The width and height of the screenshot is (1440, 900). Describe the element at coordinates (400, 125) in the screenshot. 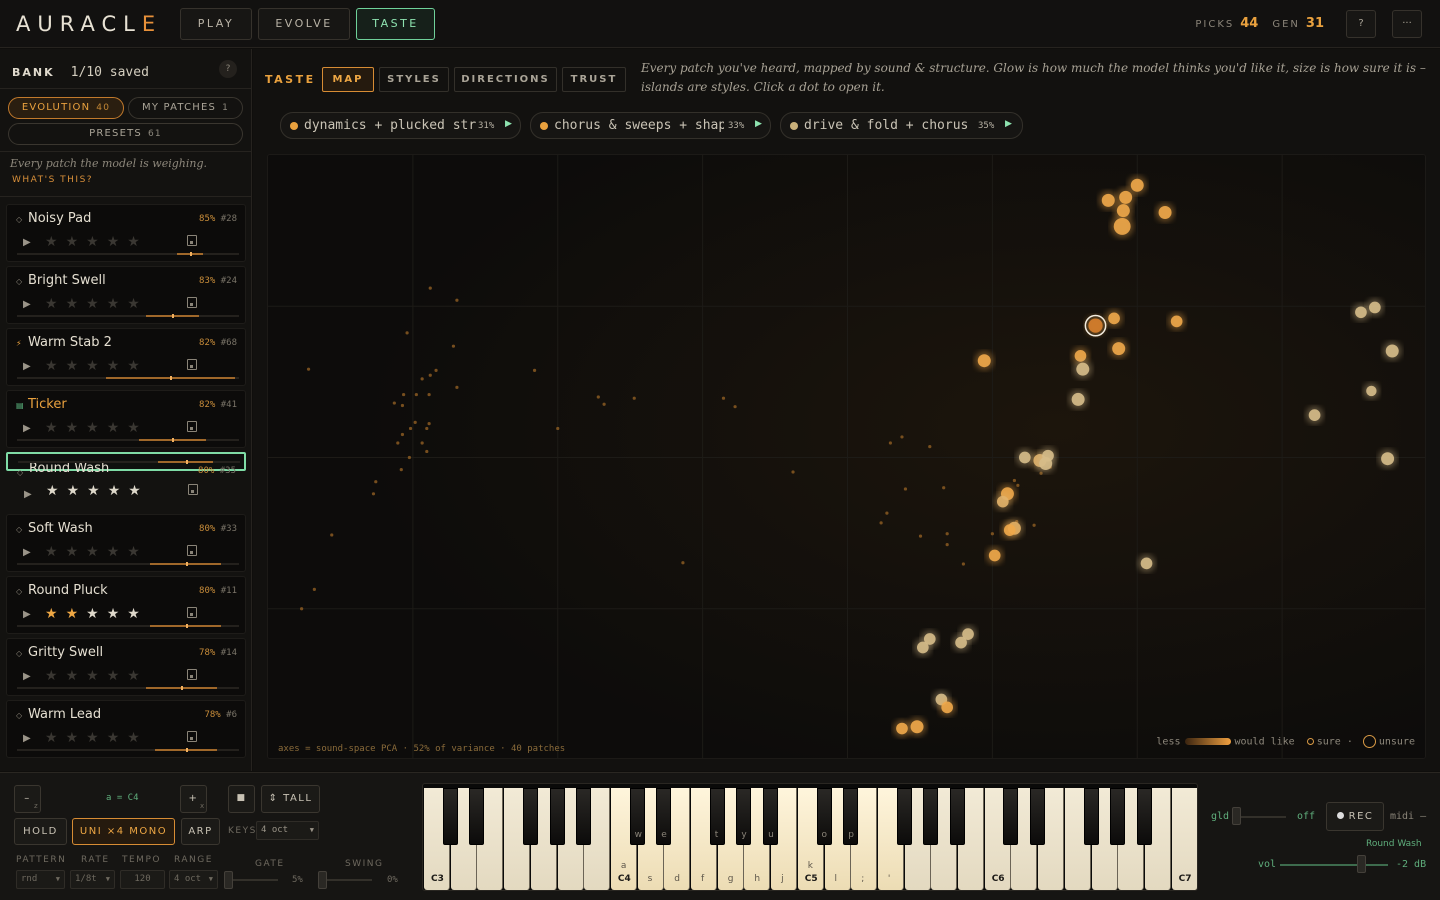

I see `direction-chip: dynamics + plucked str 31% ▶` at that location.